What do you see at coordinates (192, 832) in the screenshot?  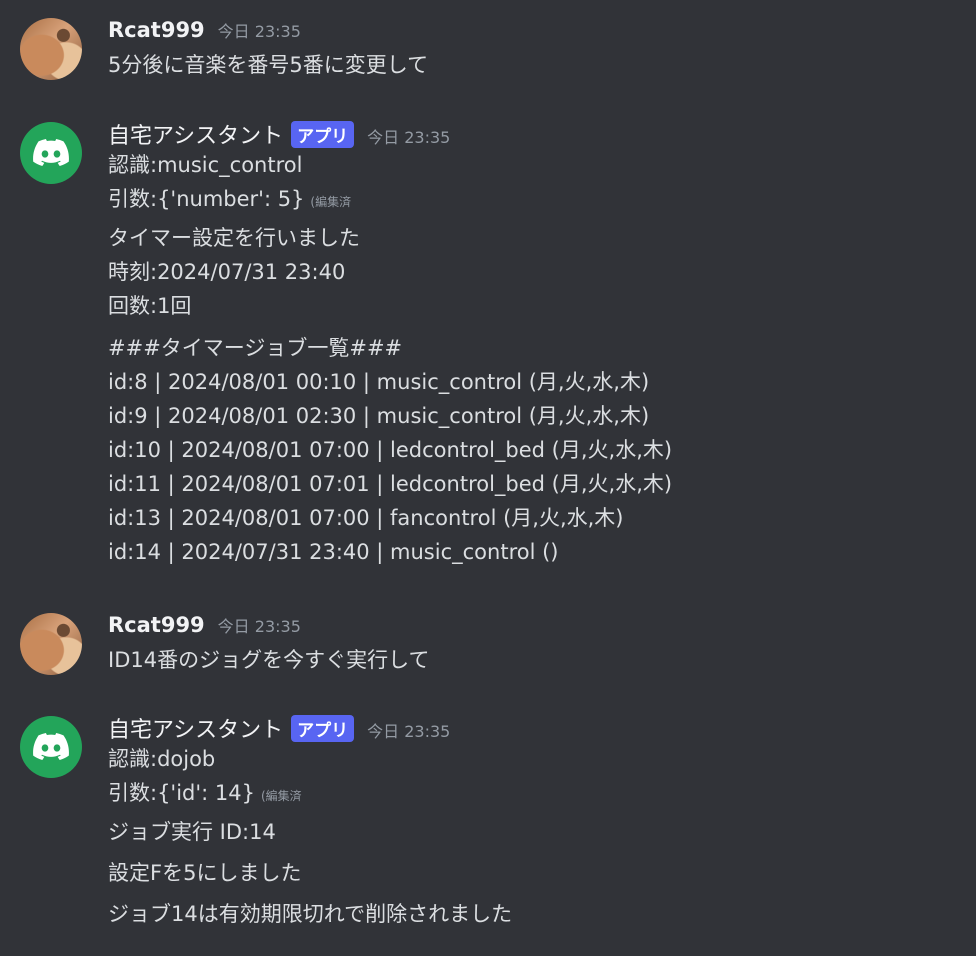 I see `embed-line: ジョブ実行 ID:14` at bounding box center [192, 832].